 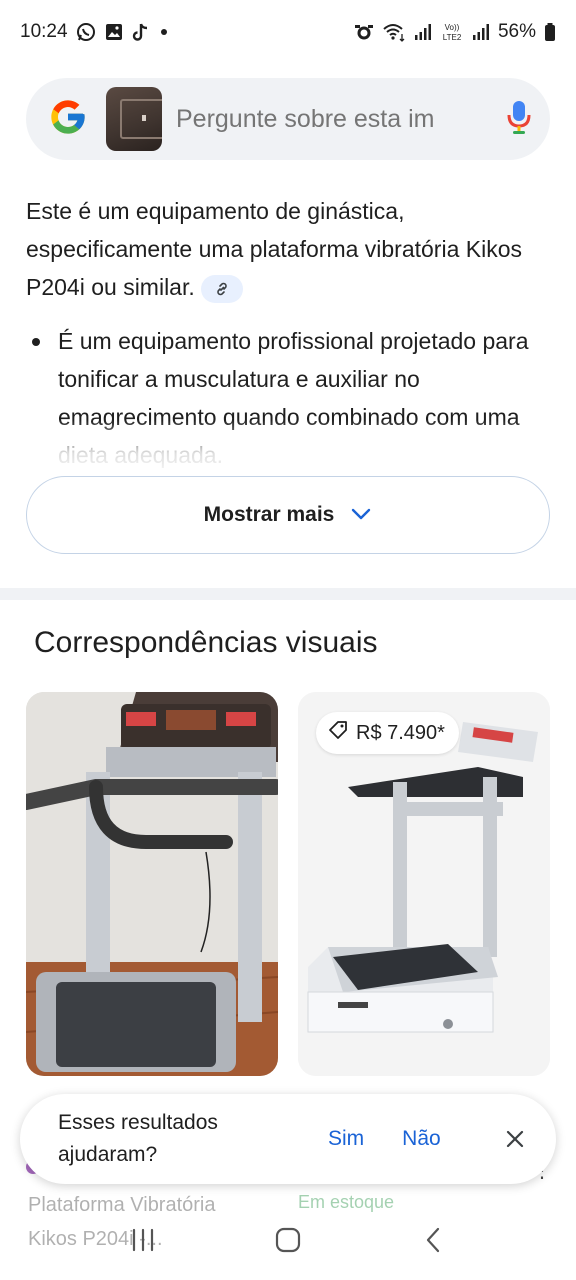 I want to click on home-icon, so click(x=288, y=1240).